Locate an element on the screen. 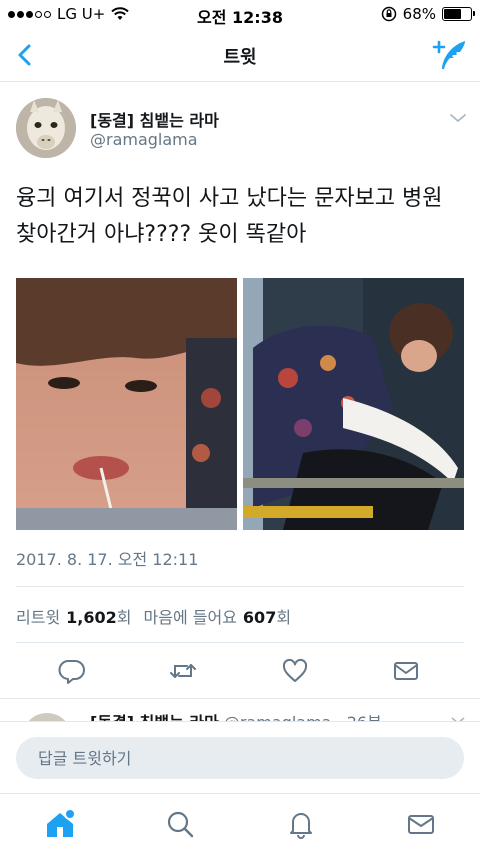 The width and height of the screenshot is (480, 854). tab-bar is located at coordinates (240, 823).